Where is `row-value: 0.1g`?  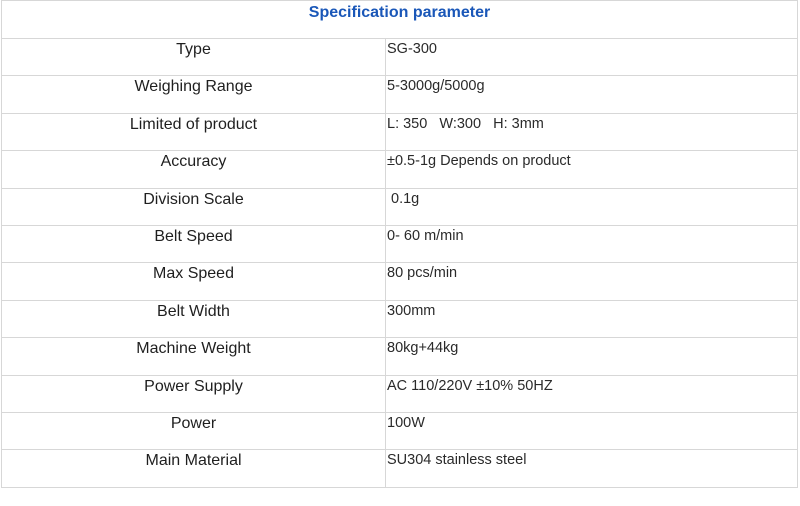 row-value: 0.1g is located at coordinates (591, 206).